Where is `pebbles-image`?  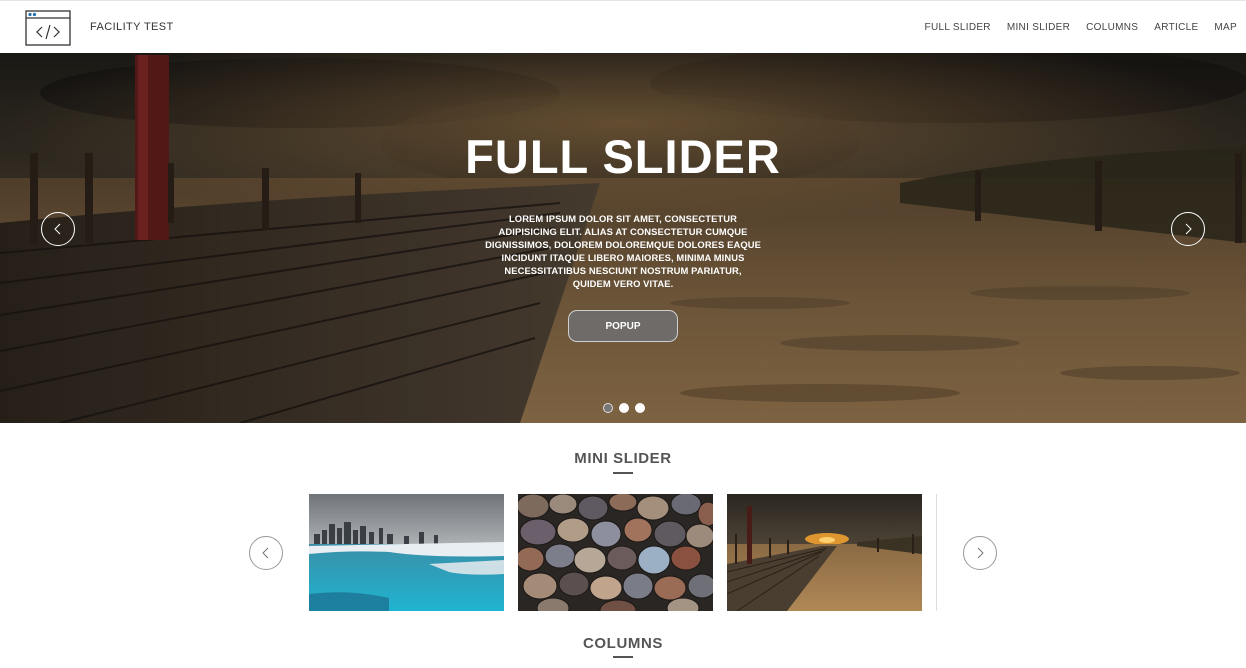
pebbles-image is located at coordinates (615, 552).